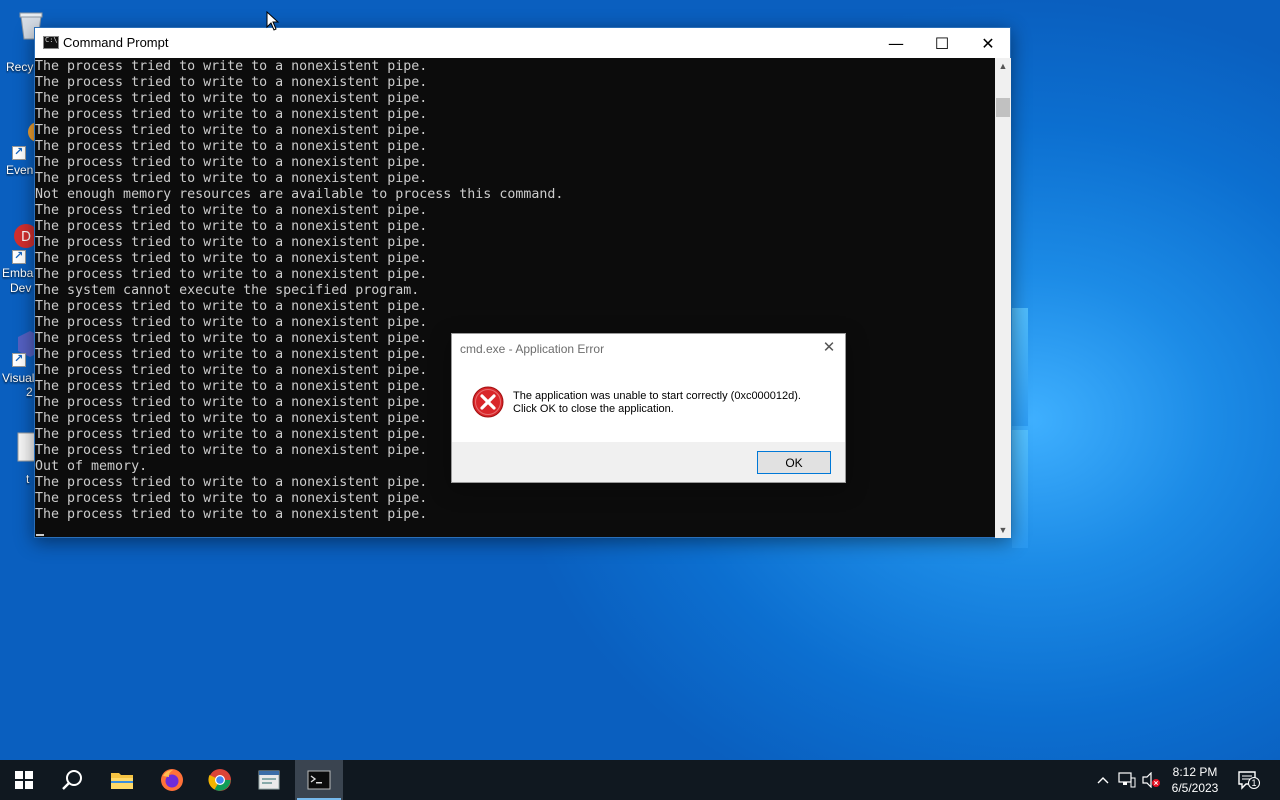 Image resolution: width=1280 pixels, height=800 pixels. Describe the element at coordinates (1003, 107) in the screenshot. I see `scroll-thumb` at that location.